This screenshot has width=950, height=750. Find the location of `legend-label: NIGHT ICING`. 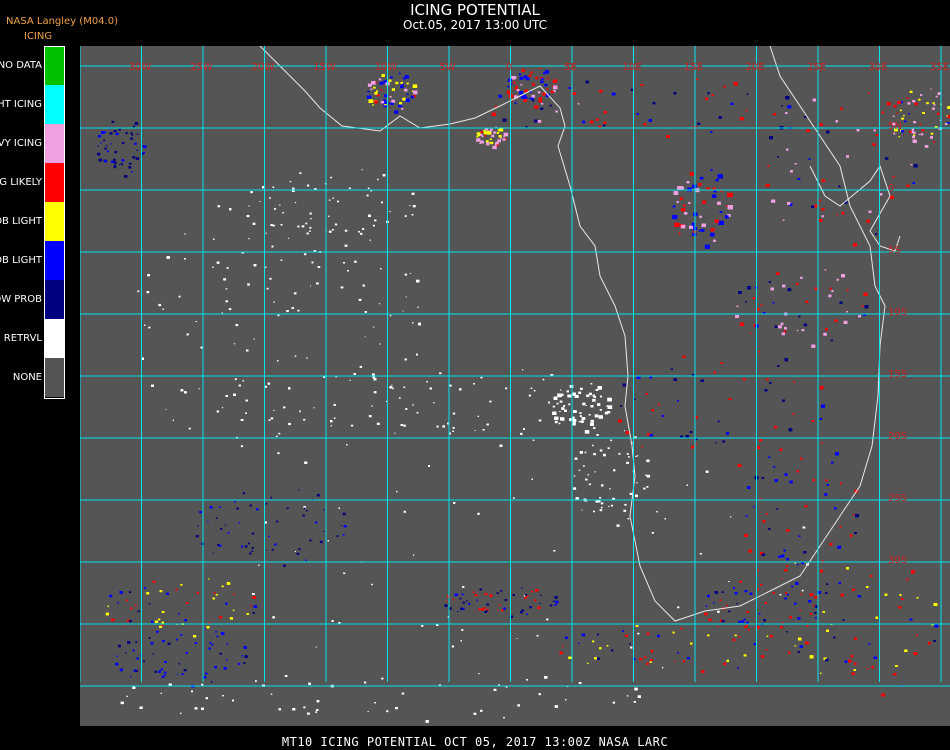

legend-label: NIGHT ICING is located at coordinates (21, 104).